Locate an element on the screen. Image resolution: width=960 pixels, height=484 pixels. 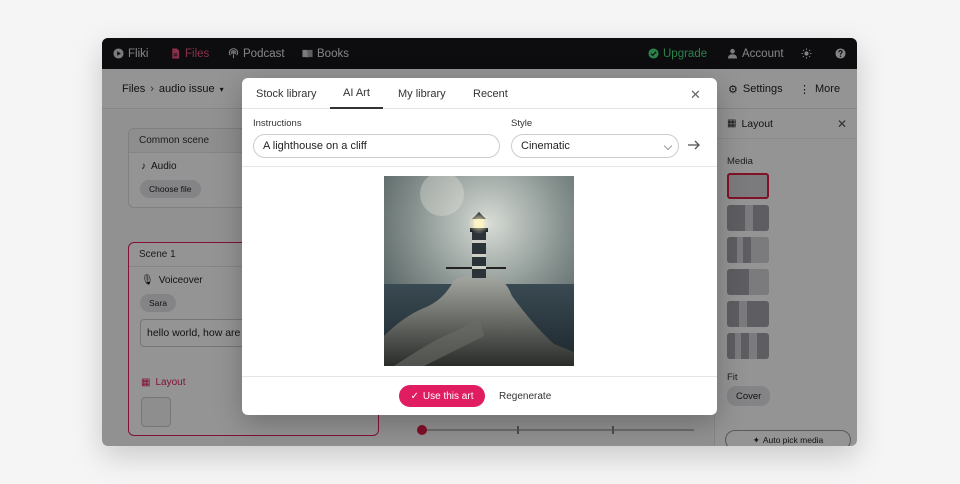
use-this-art-label: Use this art is located at coordinates (448, 396).